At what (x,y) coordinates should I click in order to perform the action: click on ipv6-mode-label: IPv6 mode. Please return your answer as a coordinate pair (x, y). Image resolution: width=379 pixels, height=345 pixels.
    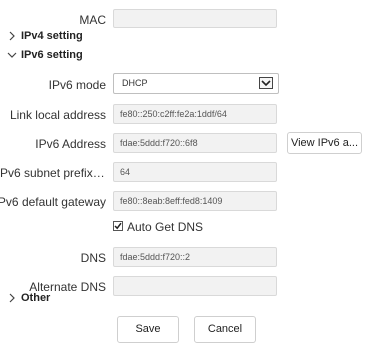
    Looking at the image, I should click on (77, 85).